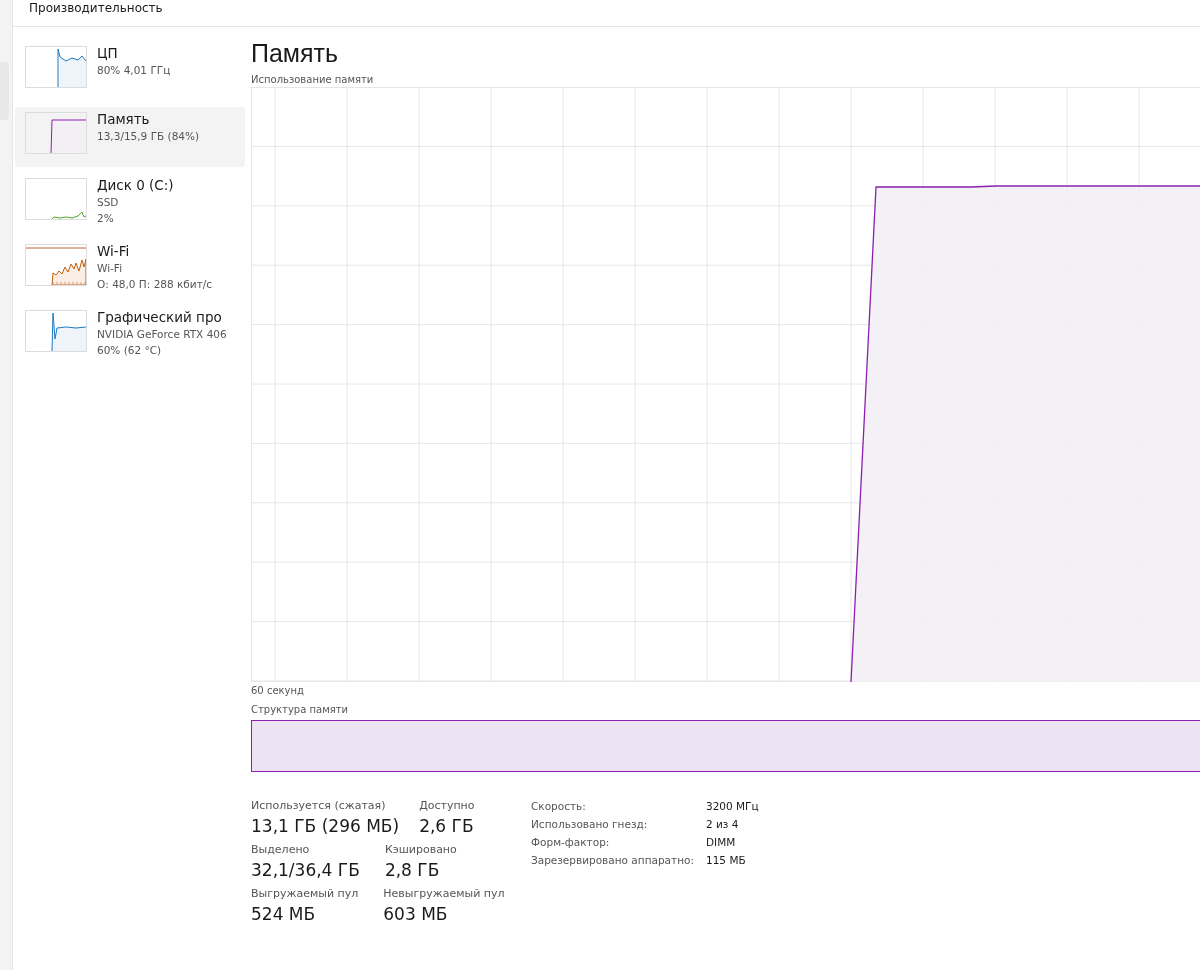 The image size is (1200, 970). Describe the element at coordinates (284, 914) in the screenshot. I see `stat-value: 524 МБ` at that location.